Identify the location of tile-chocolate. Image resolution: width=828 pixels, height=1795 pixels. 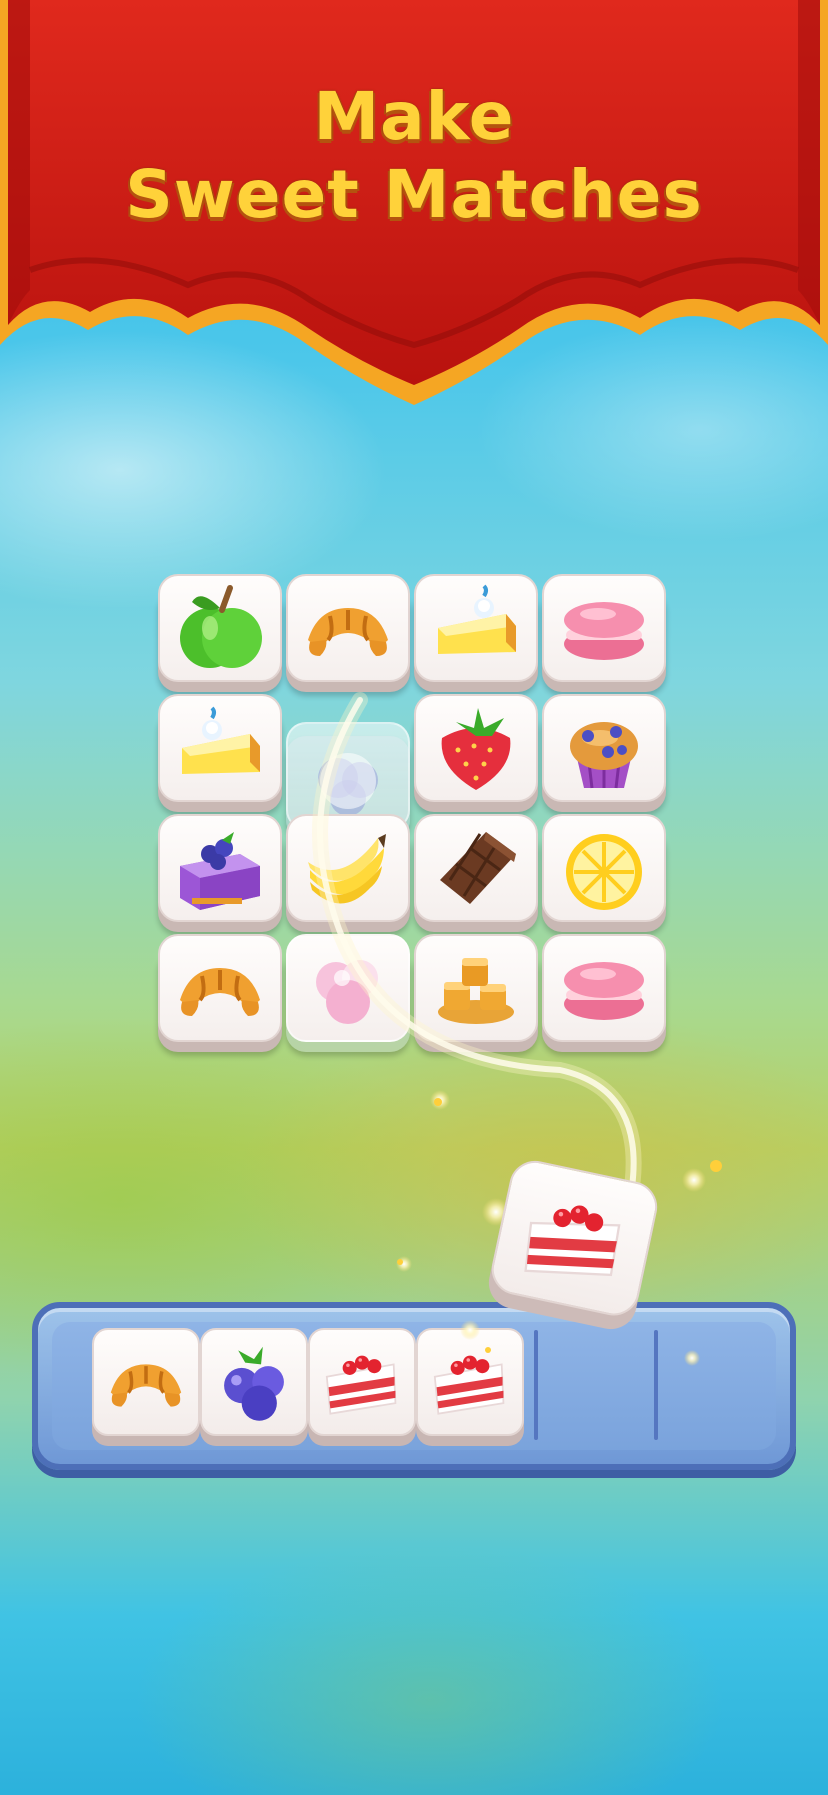
(476, 873).